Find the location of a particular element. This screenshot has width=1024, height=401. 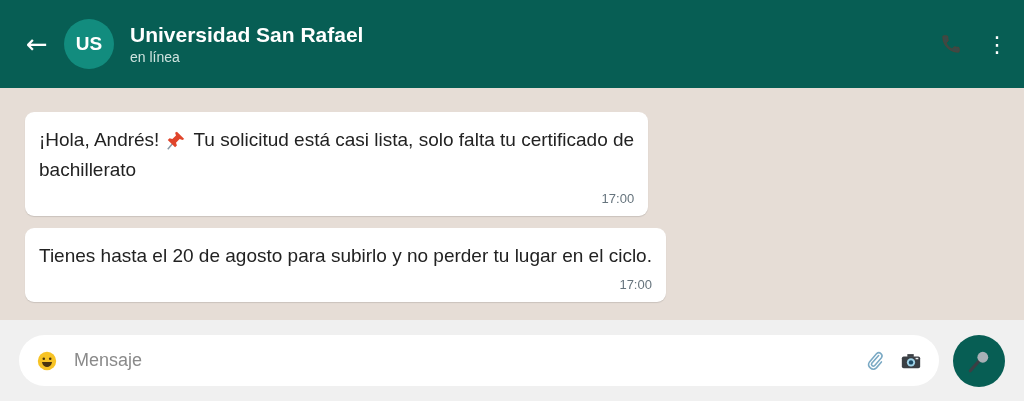

contact-status: en línea is located at coordinates (155, 57).